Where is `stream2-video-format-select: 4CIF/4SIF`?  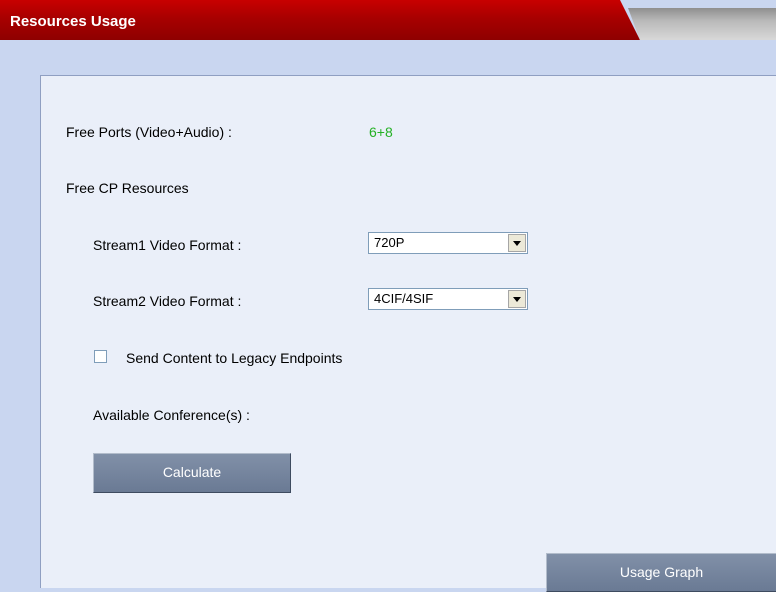
stream2-video-format-select: 4CIF/4SIF is located at coordinates (448, 299).